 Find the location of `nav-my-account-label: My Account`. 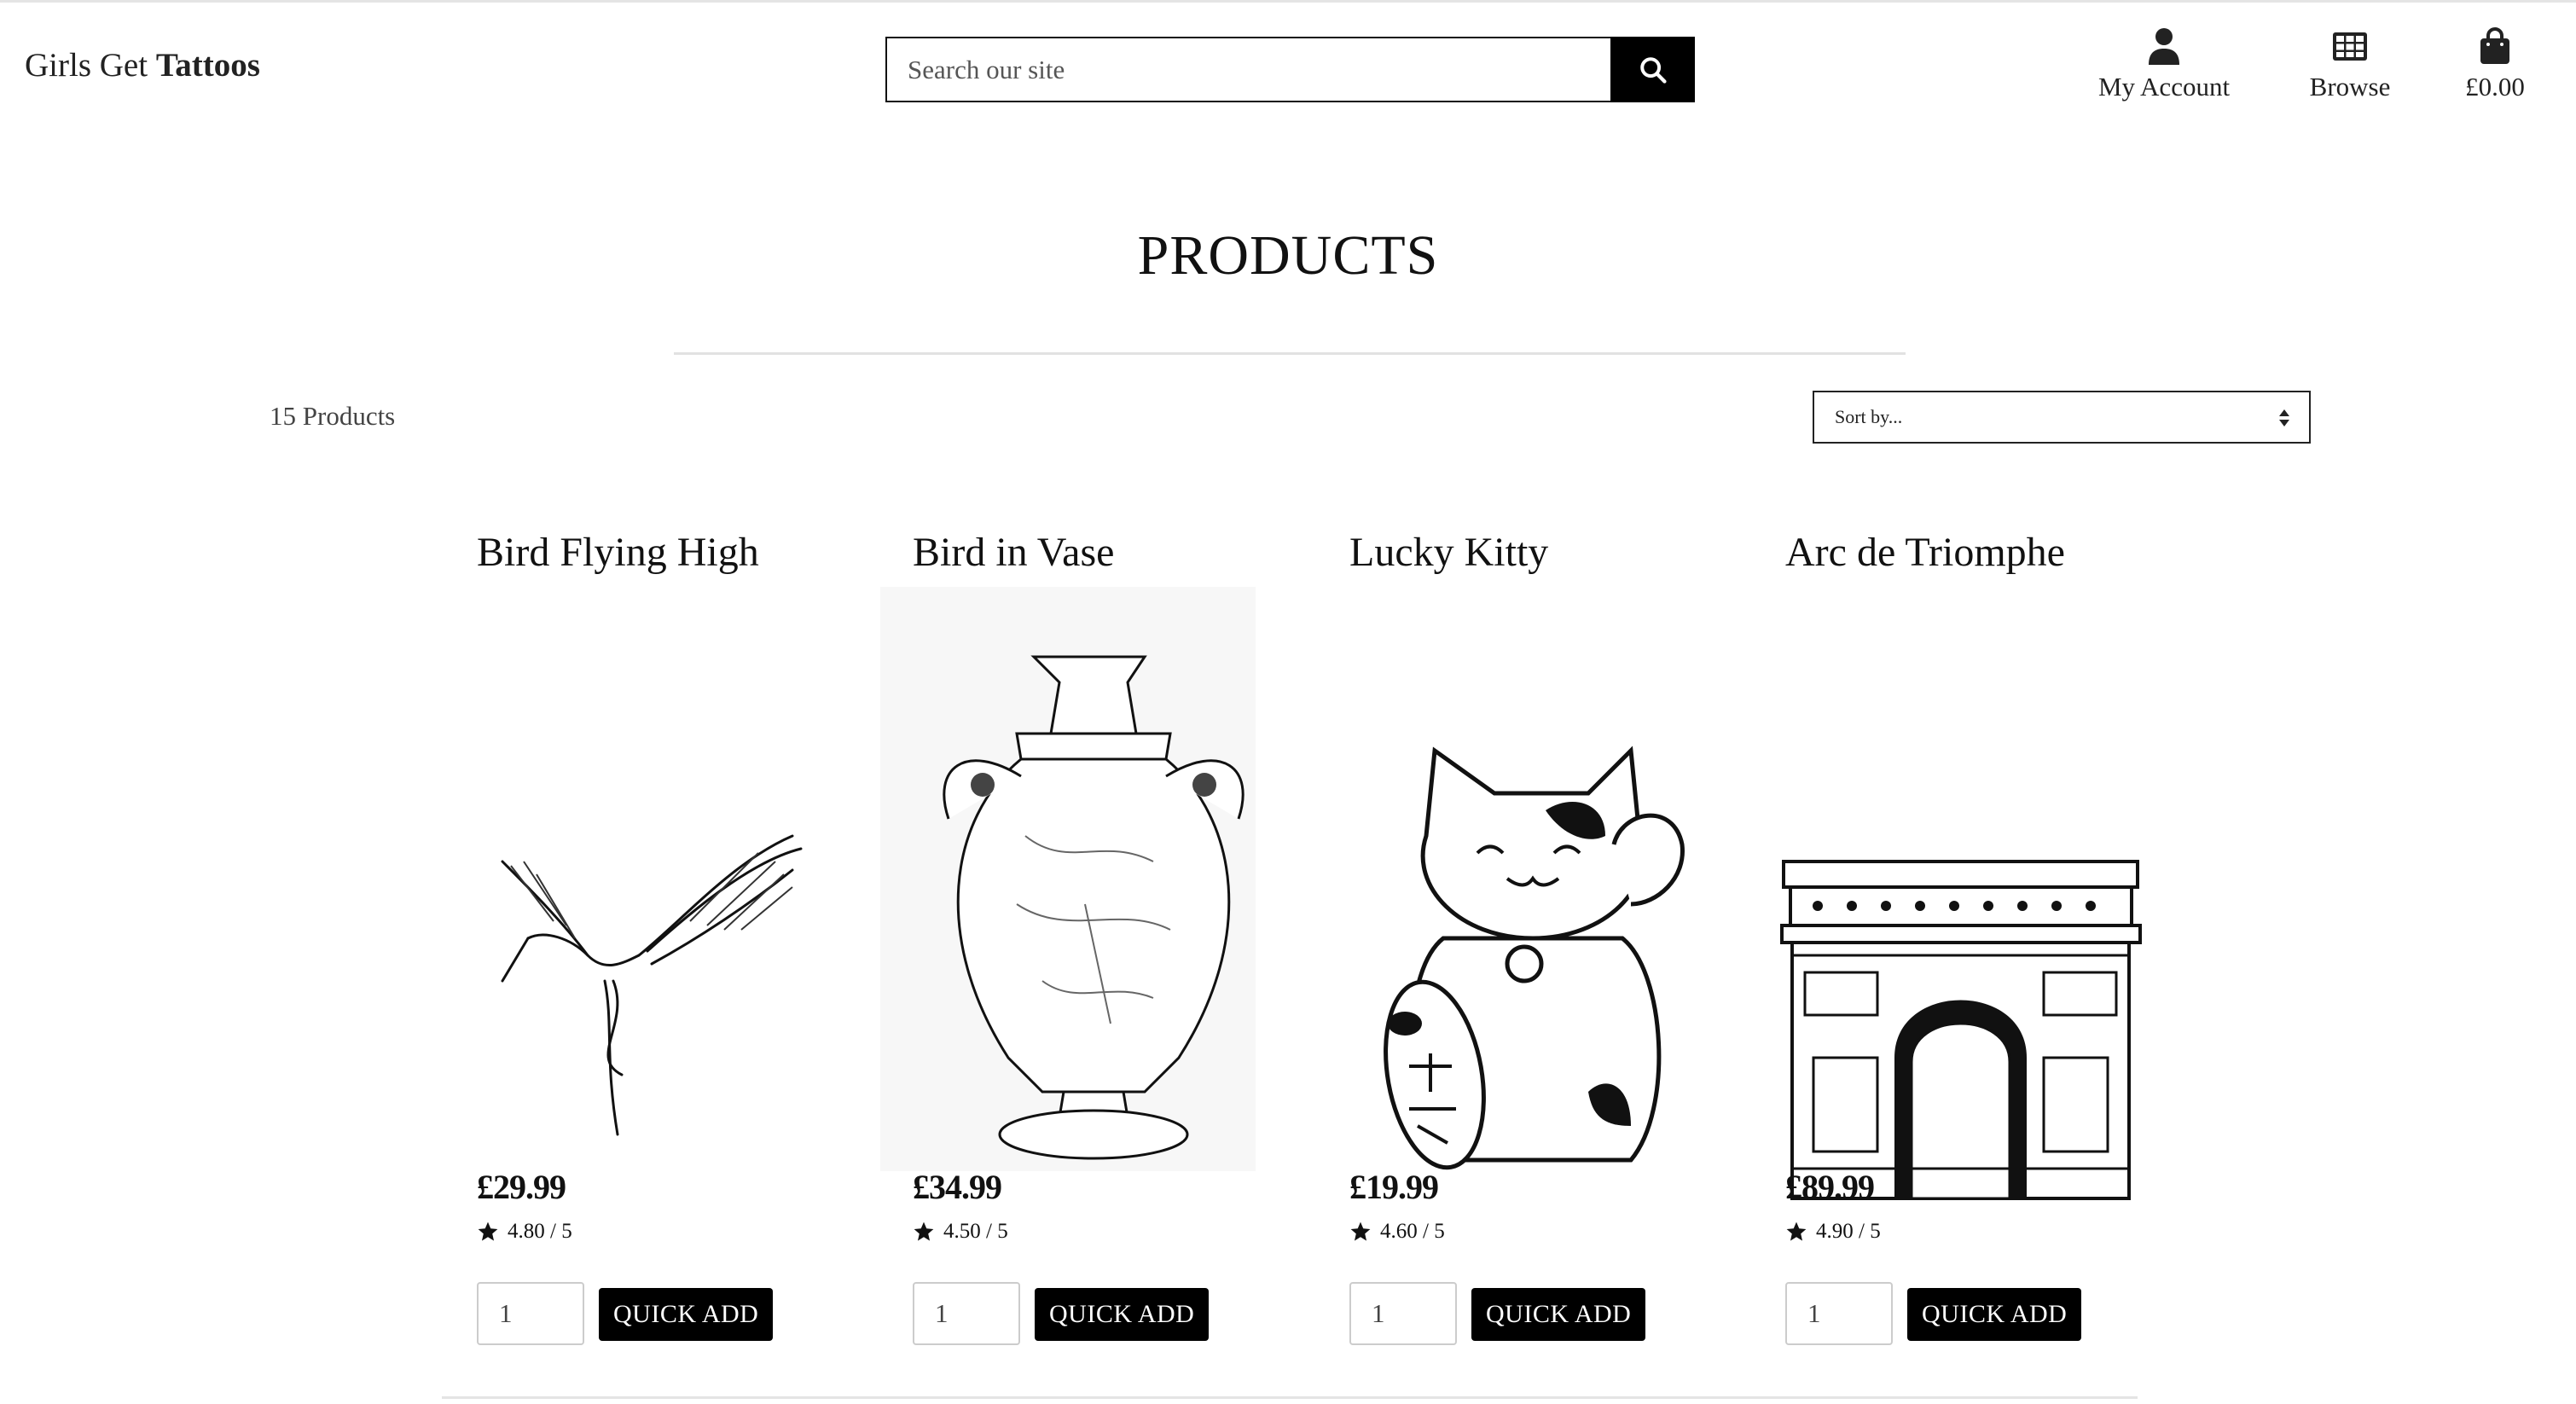

nav-my-account-label: My Account is located at coordinates (2164, 87).